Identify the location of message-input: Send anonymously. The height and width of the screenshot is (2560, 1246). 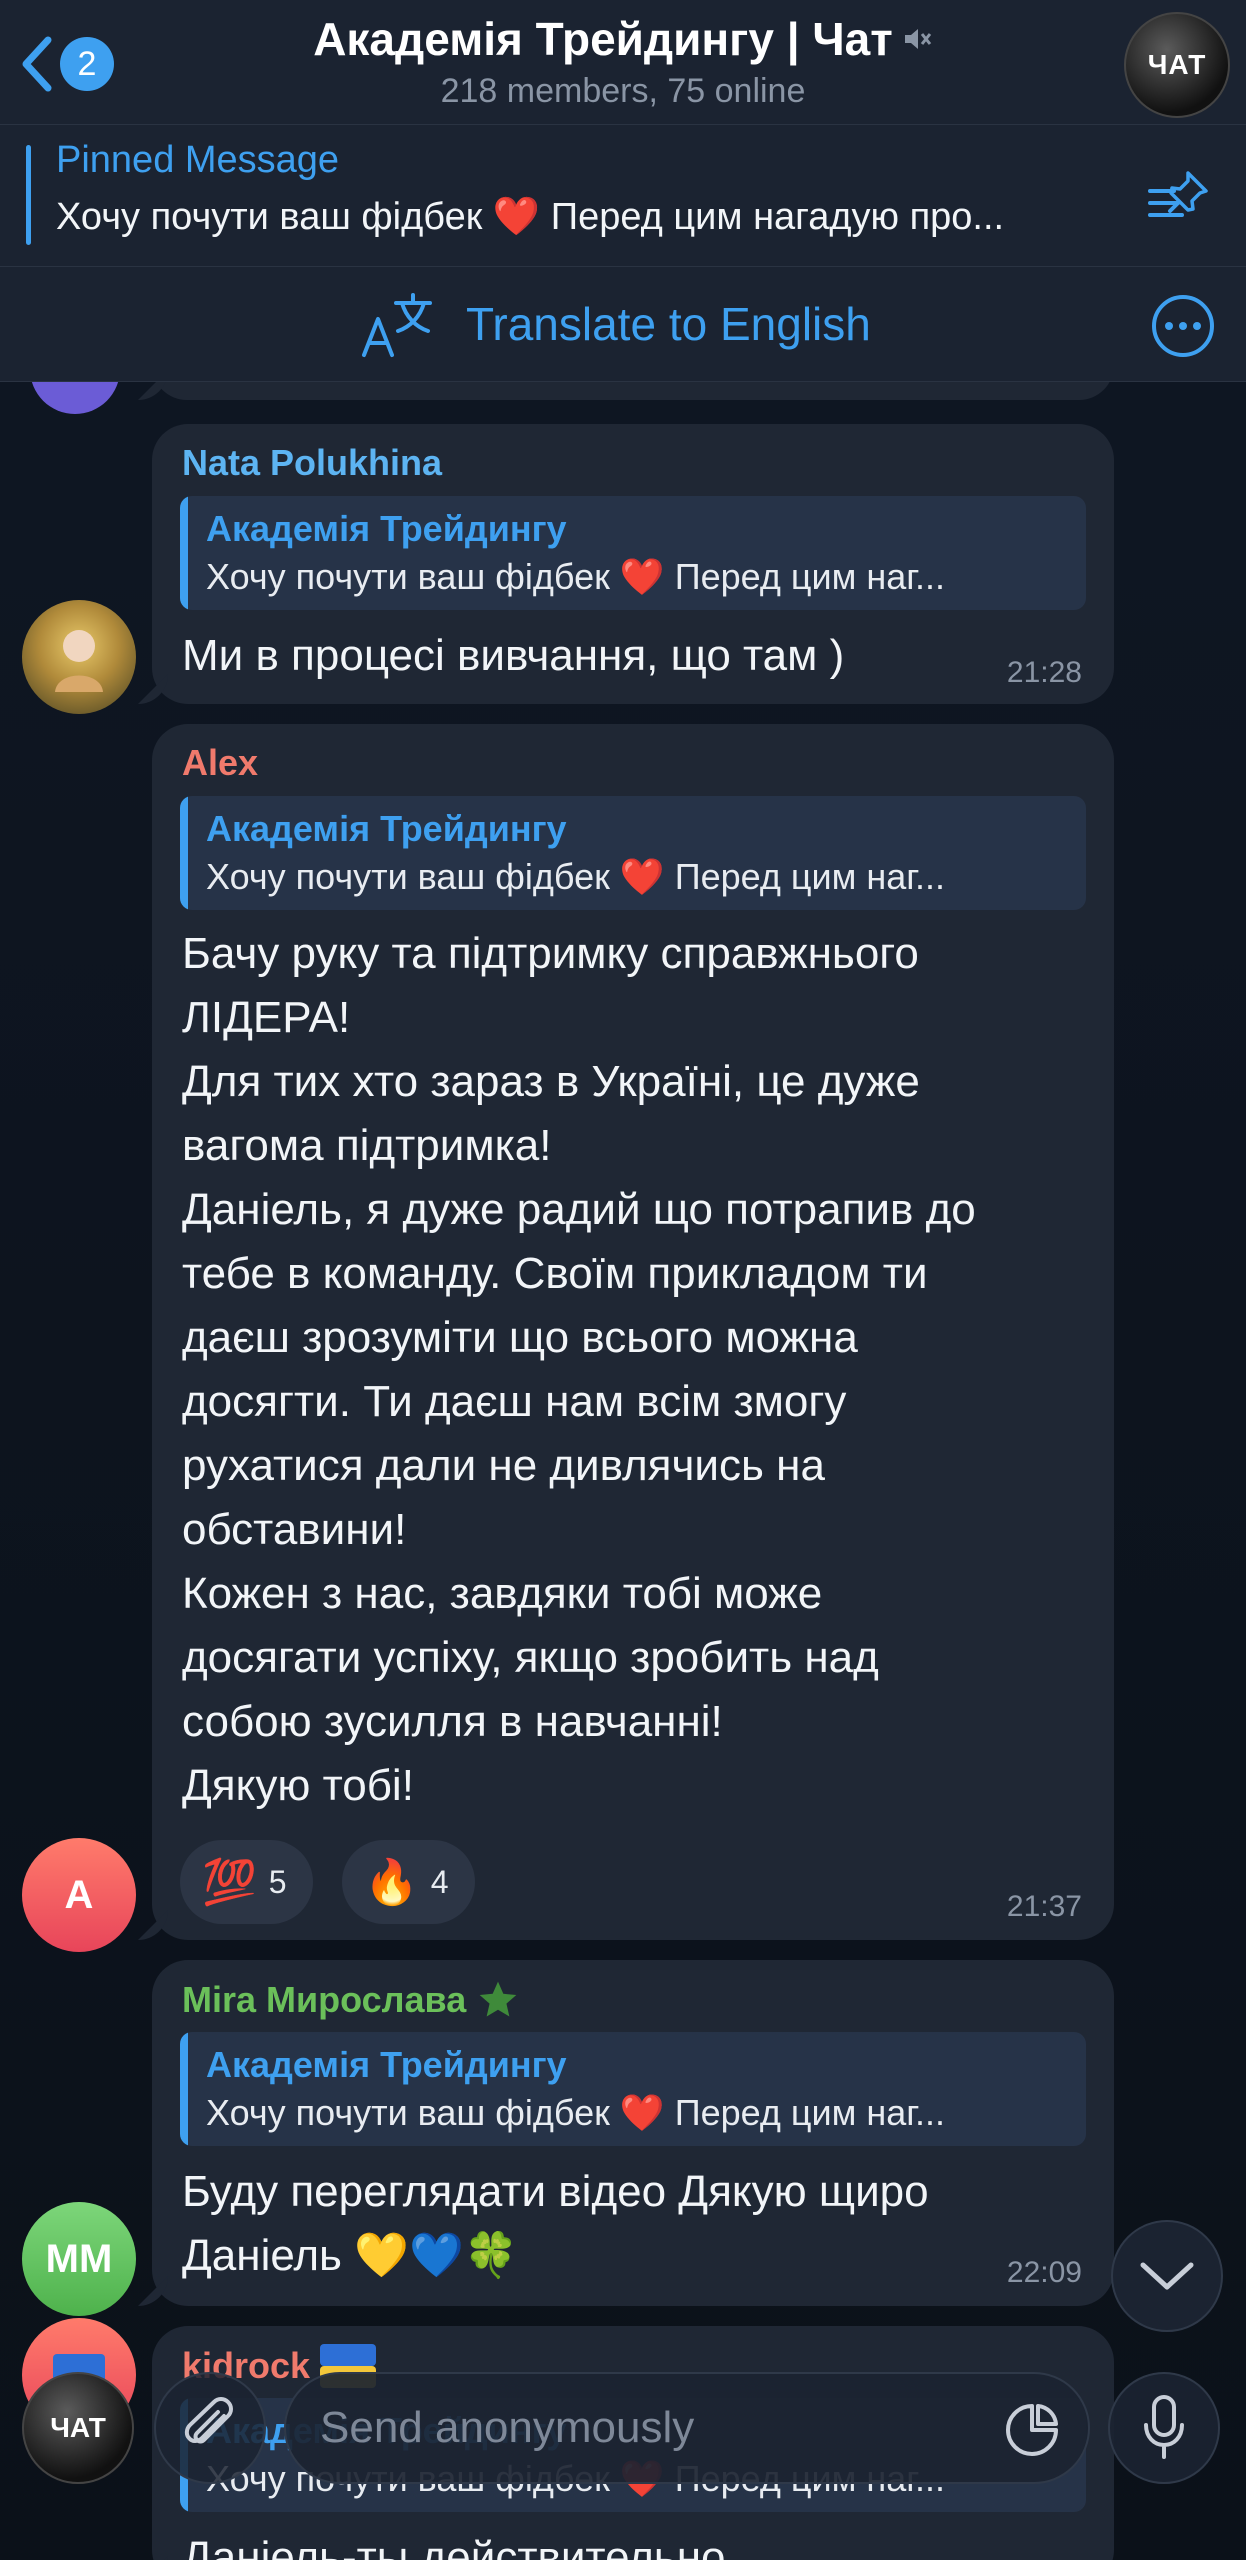
(687, 2428).